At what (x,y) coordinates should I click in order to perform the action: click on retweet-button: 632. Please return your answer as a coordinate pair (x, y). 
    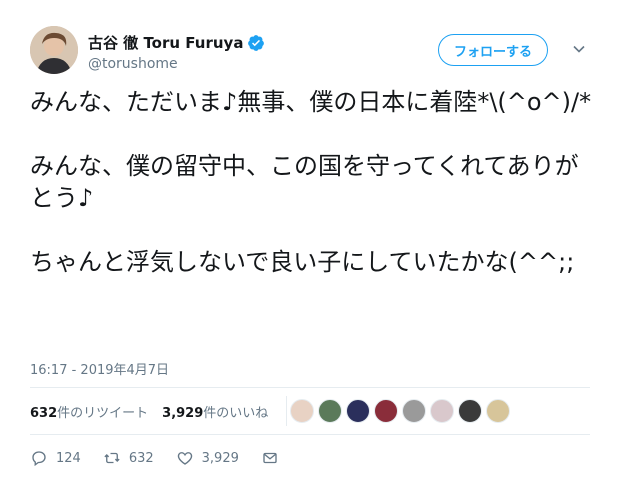
    Looking at the image, I should click on (128, 458).